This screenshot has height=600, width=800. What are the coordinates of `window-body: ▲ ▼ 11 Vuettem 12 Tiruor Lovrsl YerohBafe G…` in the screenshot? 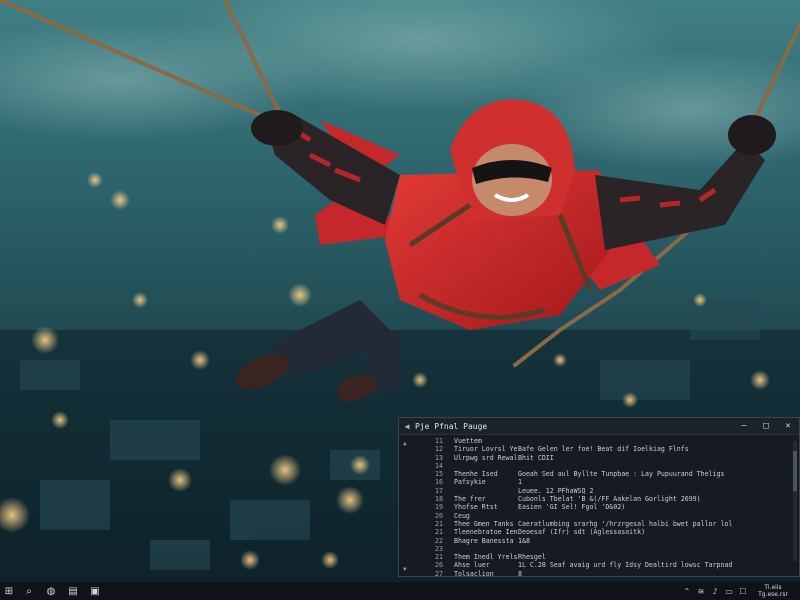 It's located at (599, 506).